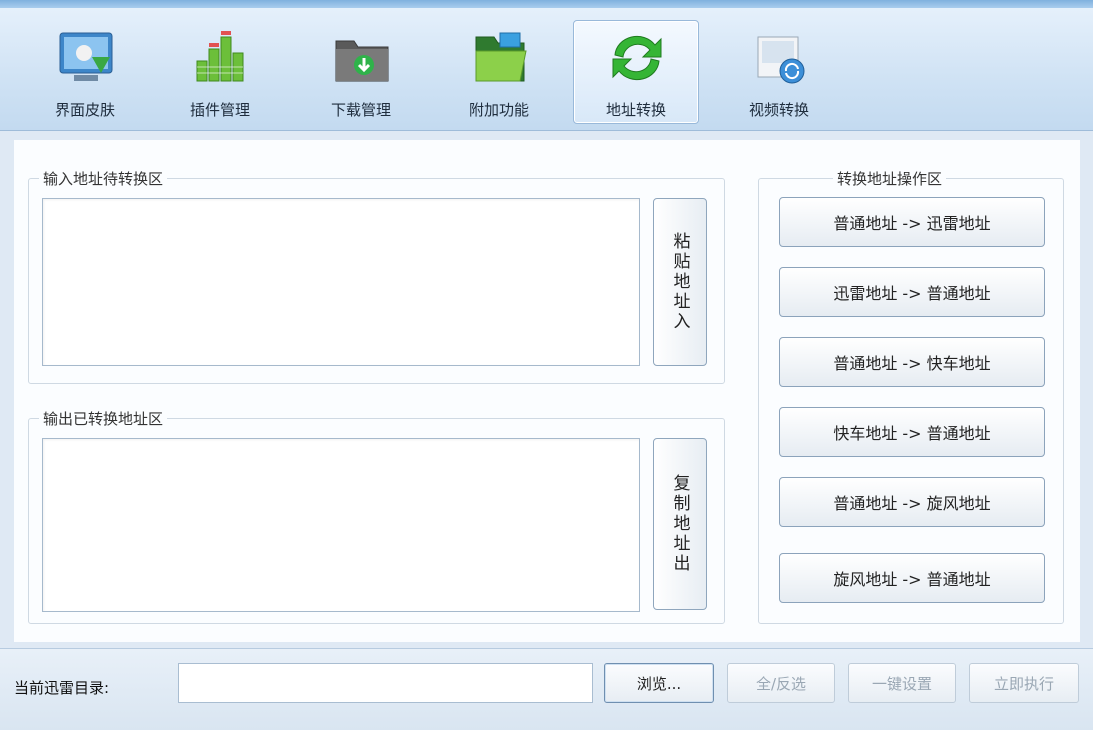  What do you see at coordinates (84, 110) in the screenshot?
I see `tool-label: 界面皮肤` at bounding box center [84, 110].